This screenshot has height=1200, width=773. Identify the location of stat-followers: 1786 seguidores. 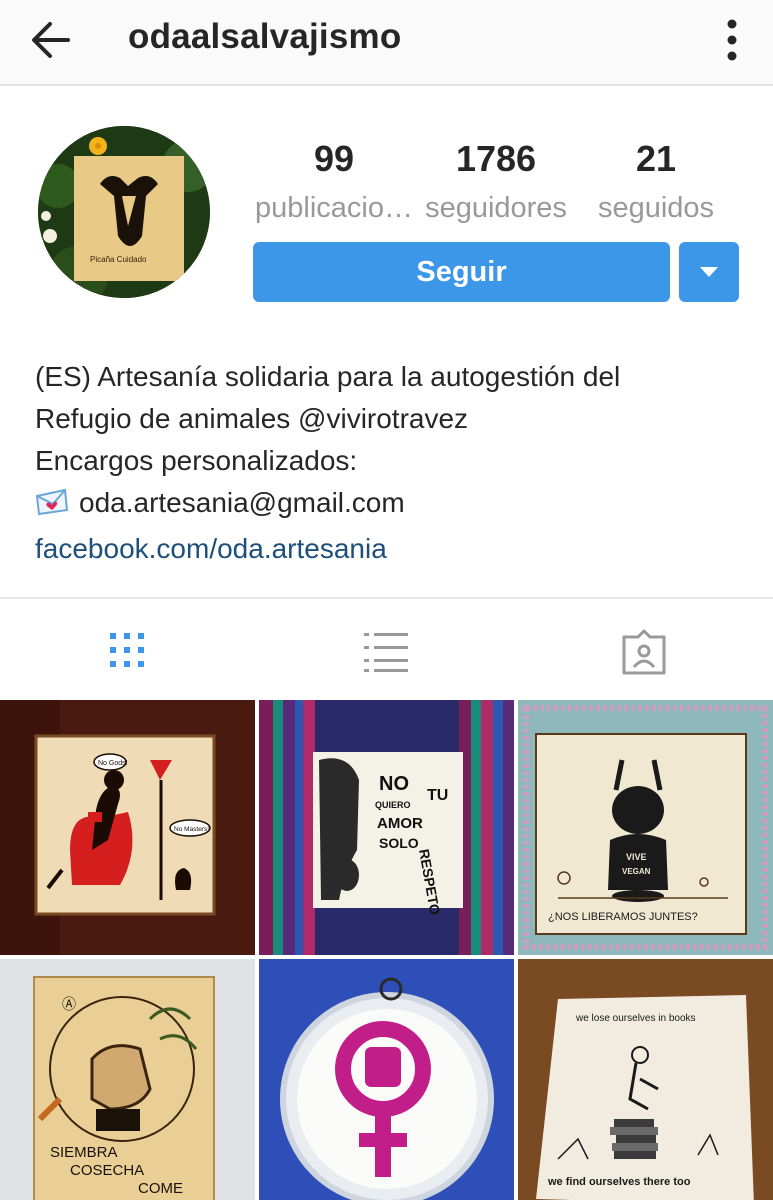
(496, 181).